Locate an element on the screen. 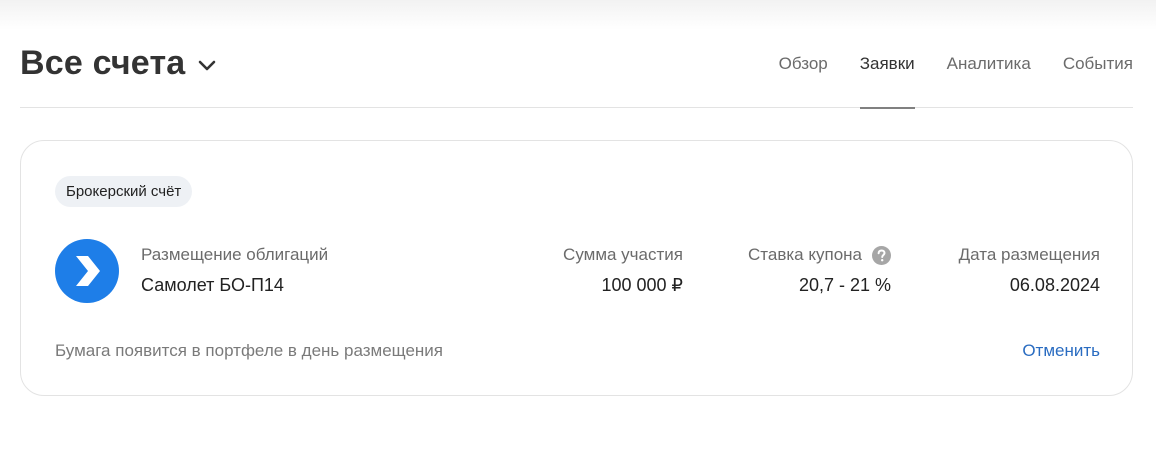 The width and height of the screenshot is (1156, 472). top-shadow is located at coordinates (578, 15).